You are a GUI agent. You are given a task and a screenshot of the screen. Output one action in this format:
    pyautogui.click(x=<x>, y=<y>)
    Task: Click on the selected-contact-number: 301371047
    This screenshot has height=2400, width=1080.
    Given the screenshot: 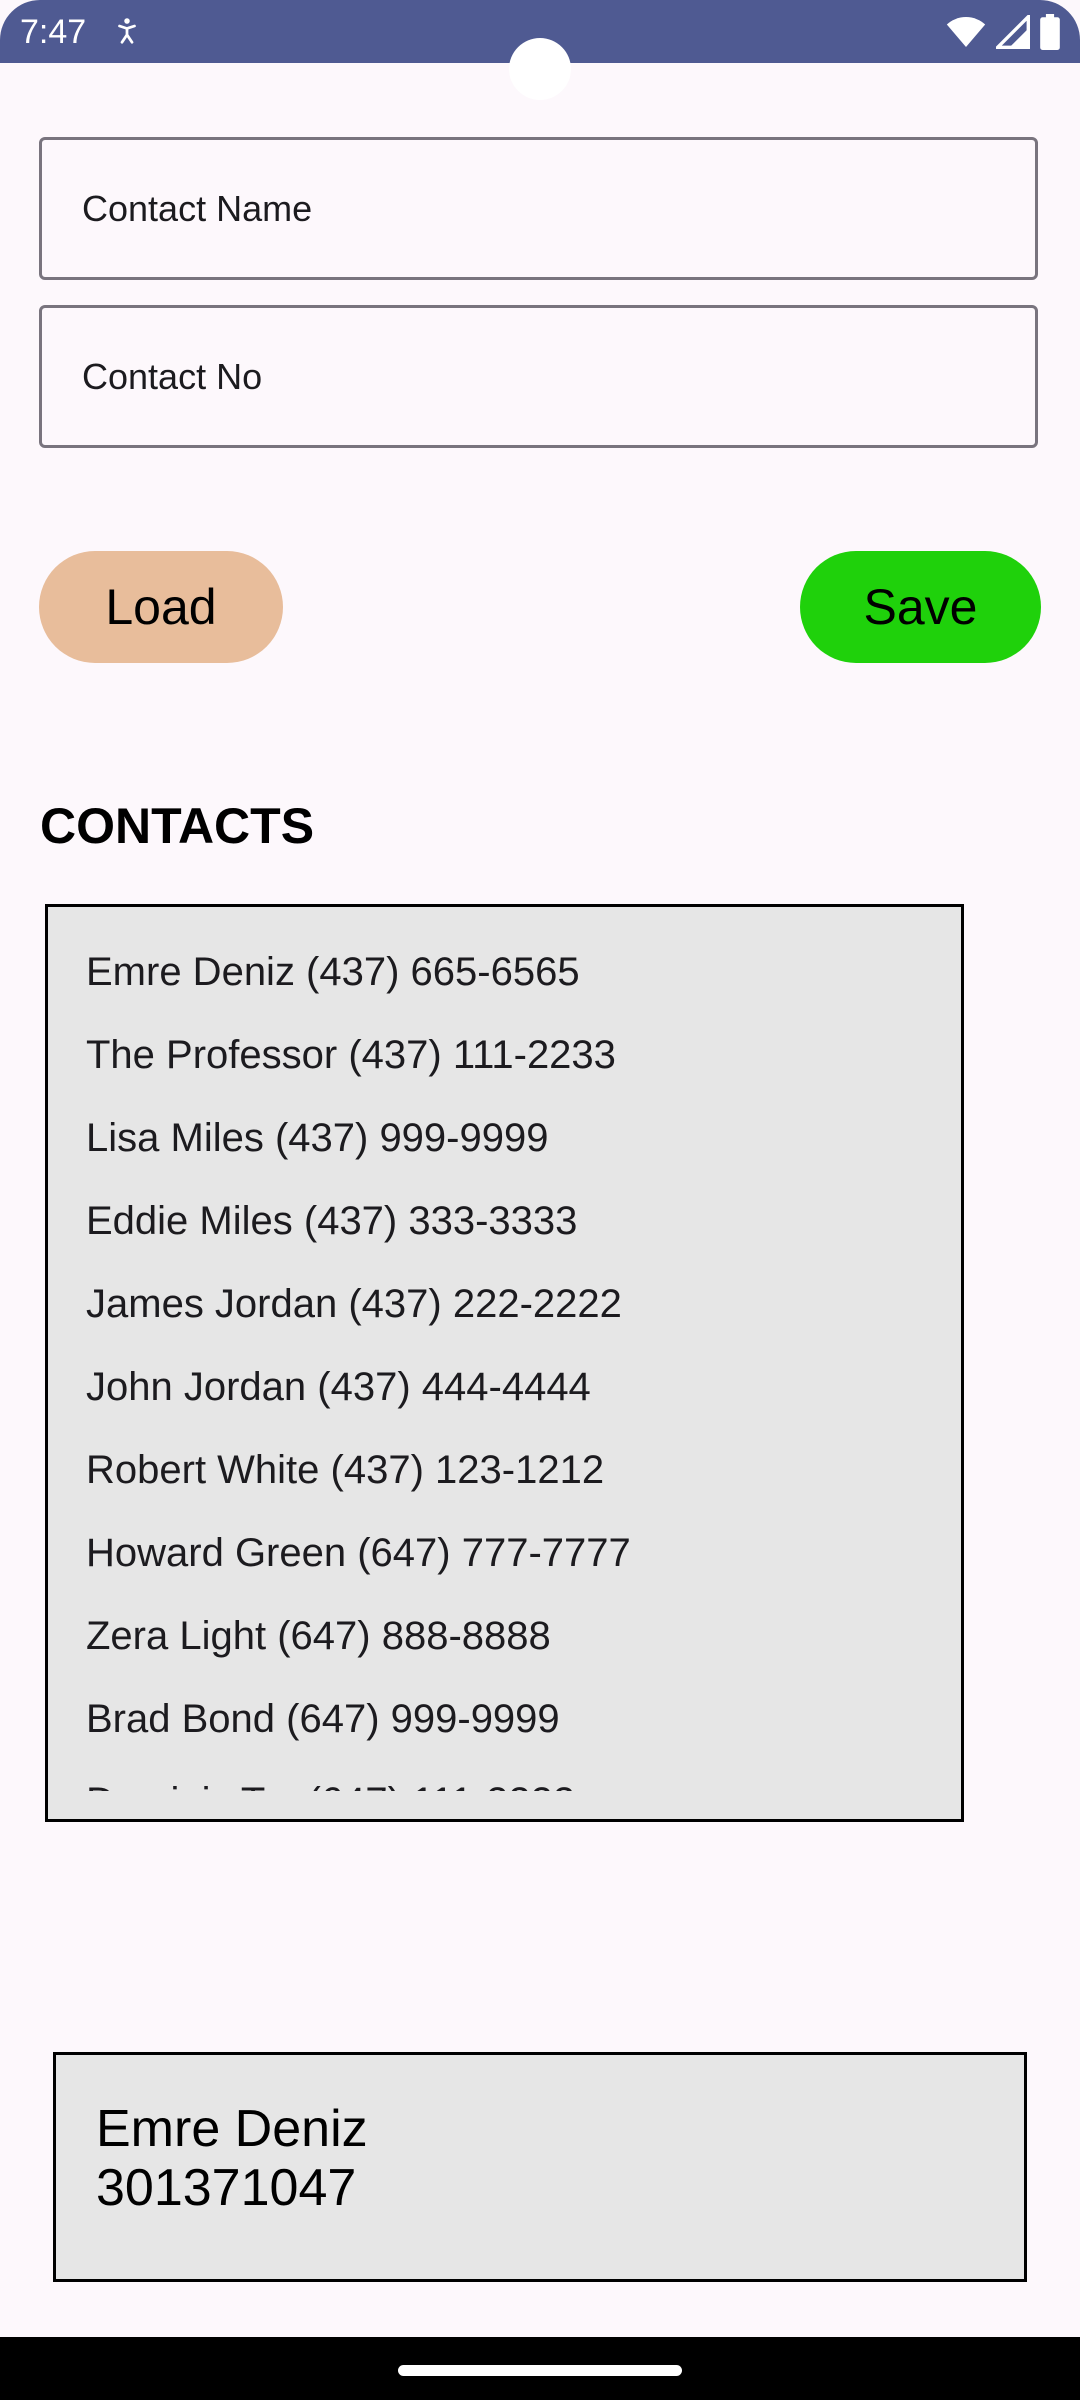 What is the action you would take?
    pyautogui.click(x=226, y=2188)
    